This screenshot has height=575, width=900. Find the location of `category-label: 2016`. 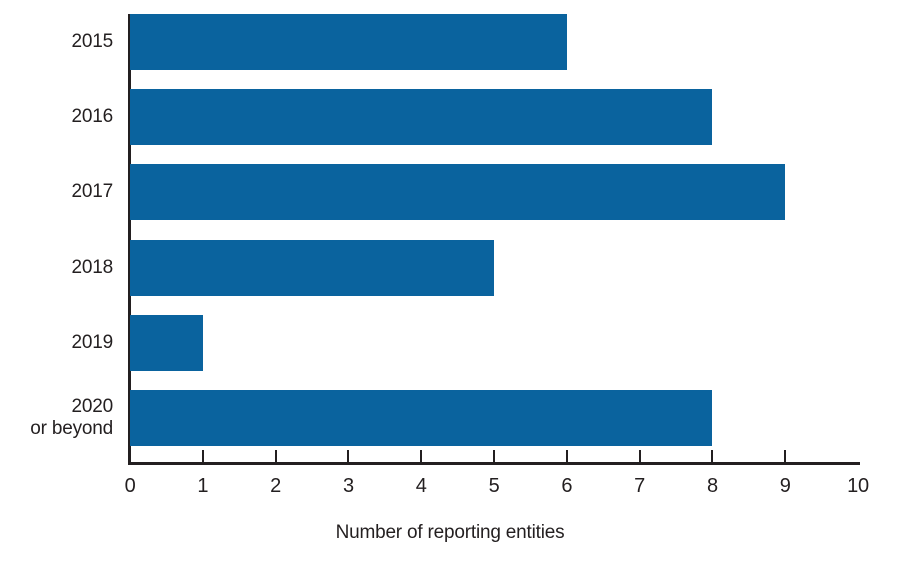

category-label: 2016 is located at coordinates (92, 117).